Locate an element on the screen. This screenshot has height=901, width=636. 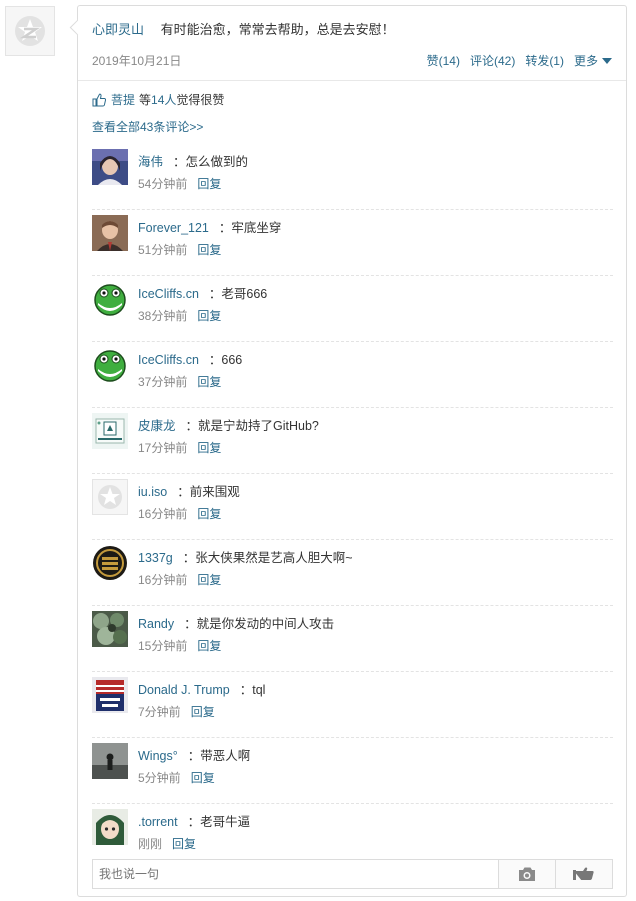
commenter-name-link: 1337g is located at coordinates (155, 558).